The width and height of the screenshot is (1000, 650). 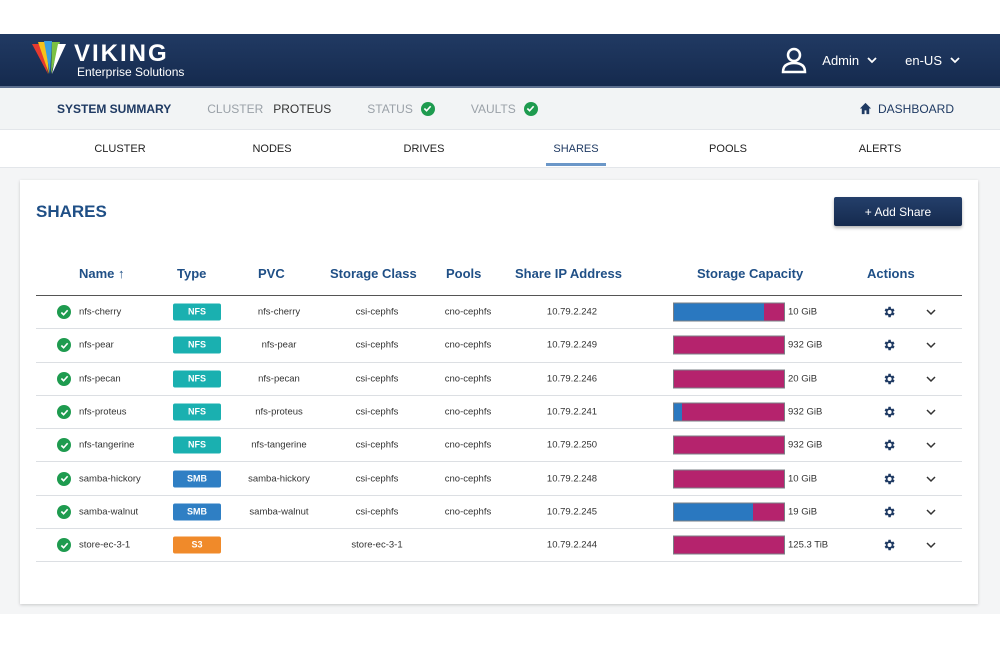 What do you see at coordinates (120, 149) in the screenshot?
I see `tab-cluster: CLUSTER` at bounding box center [120, 149].